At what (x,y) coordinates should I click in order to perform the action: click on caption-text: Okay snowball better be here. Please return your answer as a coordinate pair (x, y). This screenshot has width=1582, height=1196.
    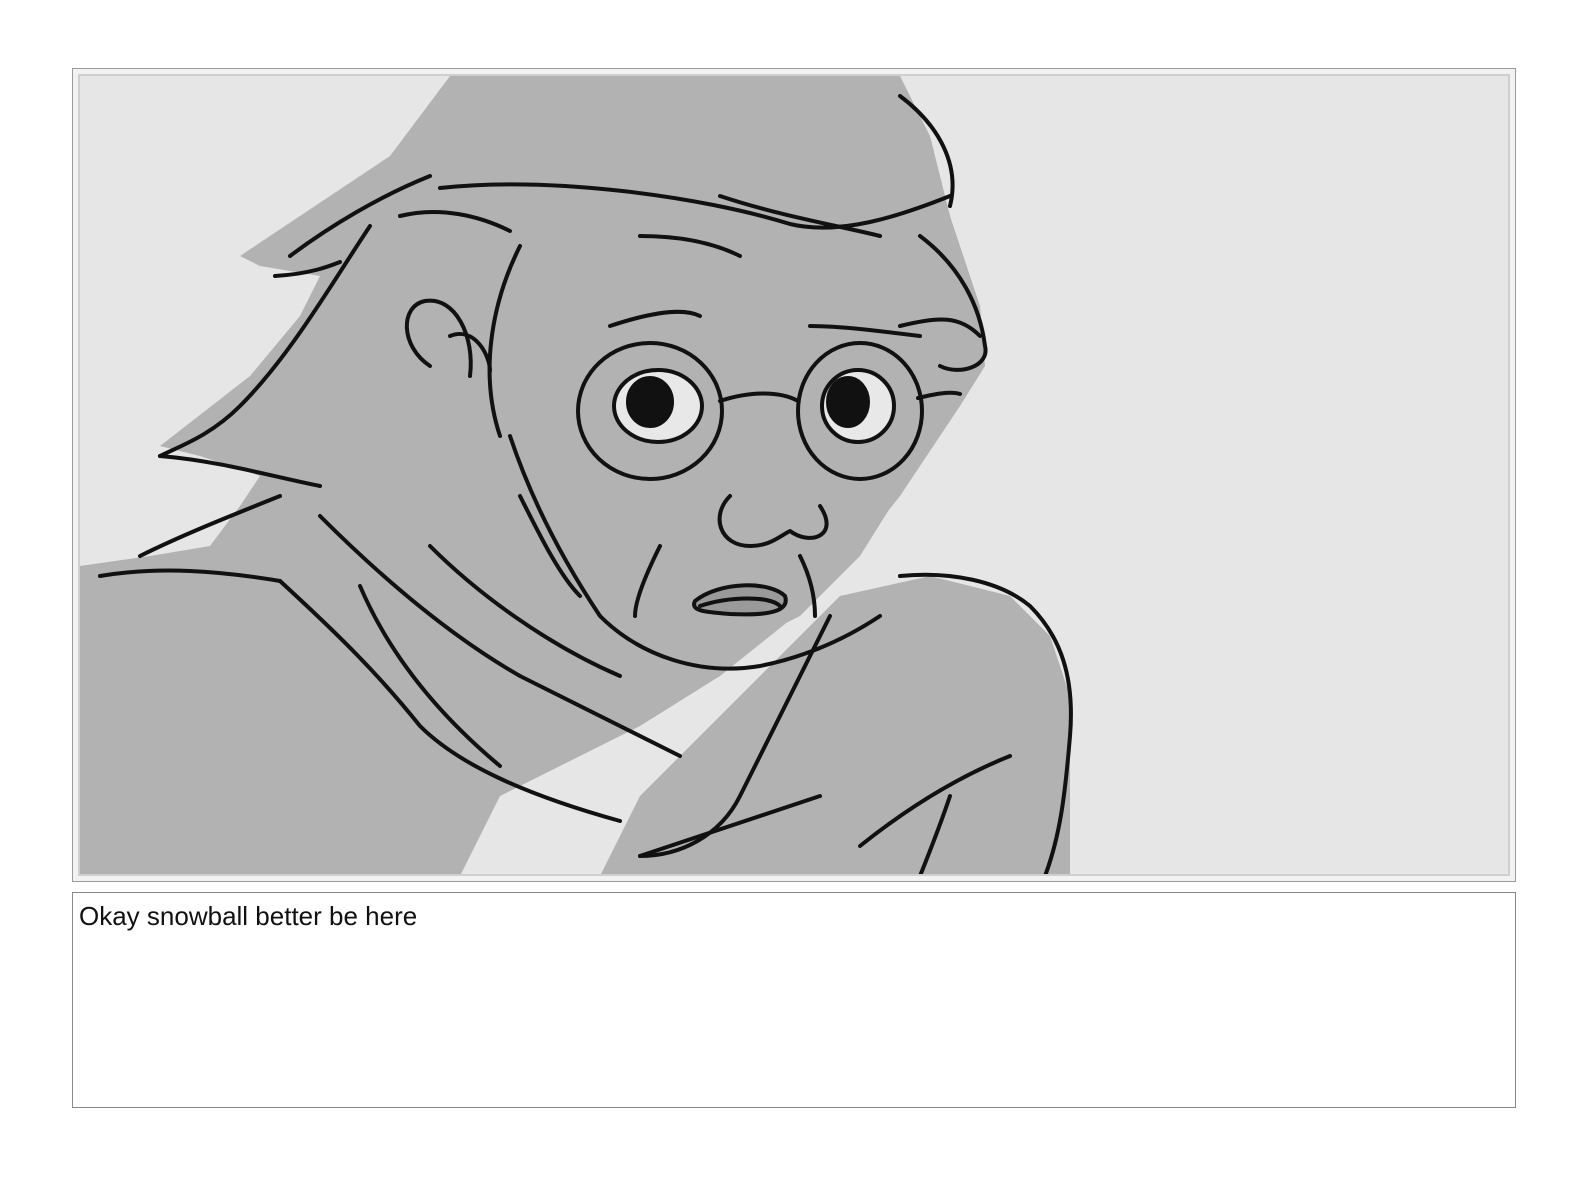
    Looking at the image, I should click on (248, 916).